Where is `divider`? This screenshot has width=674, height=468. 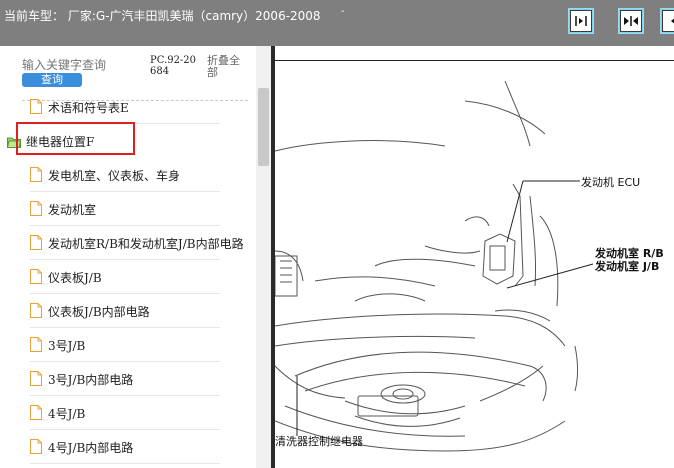 divider is located at coordinates (125, 463).